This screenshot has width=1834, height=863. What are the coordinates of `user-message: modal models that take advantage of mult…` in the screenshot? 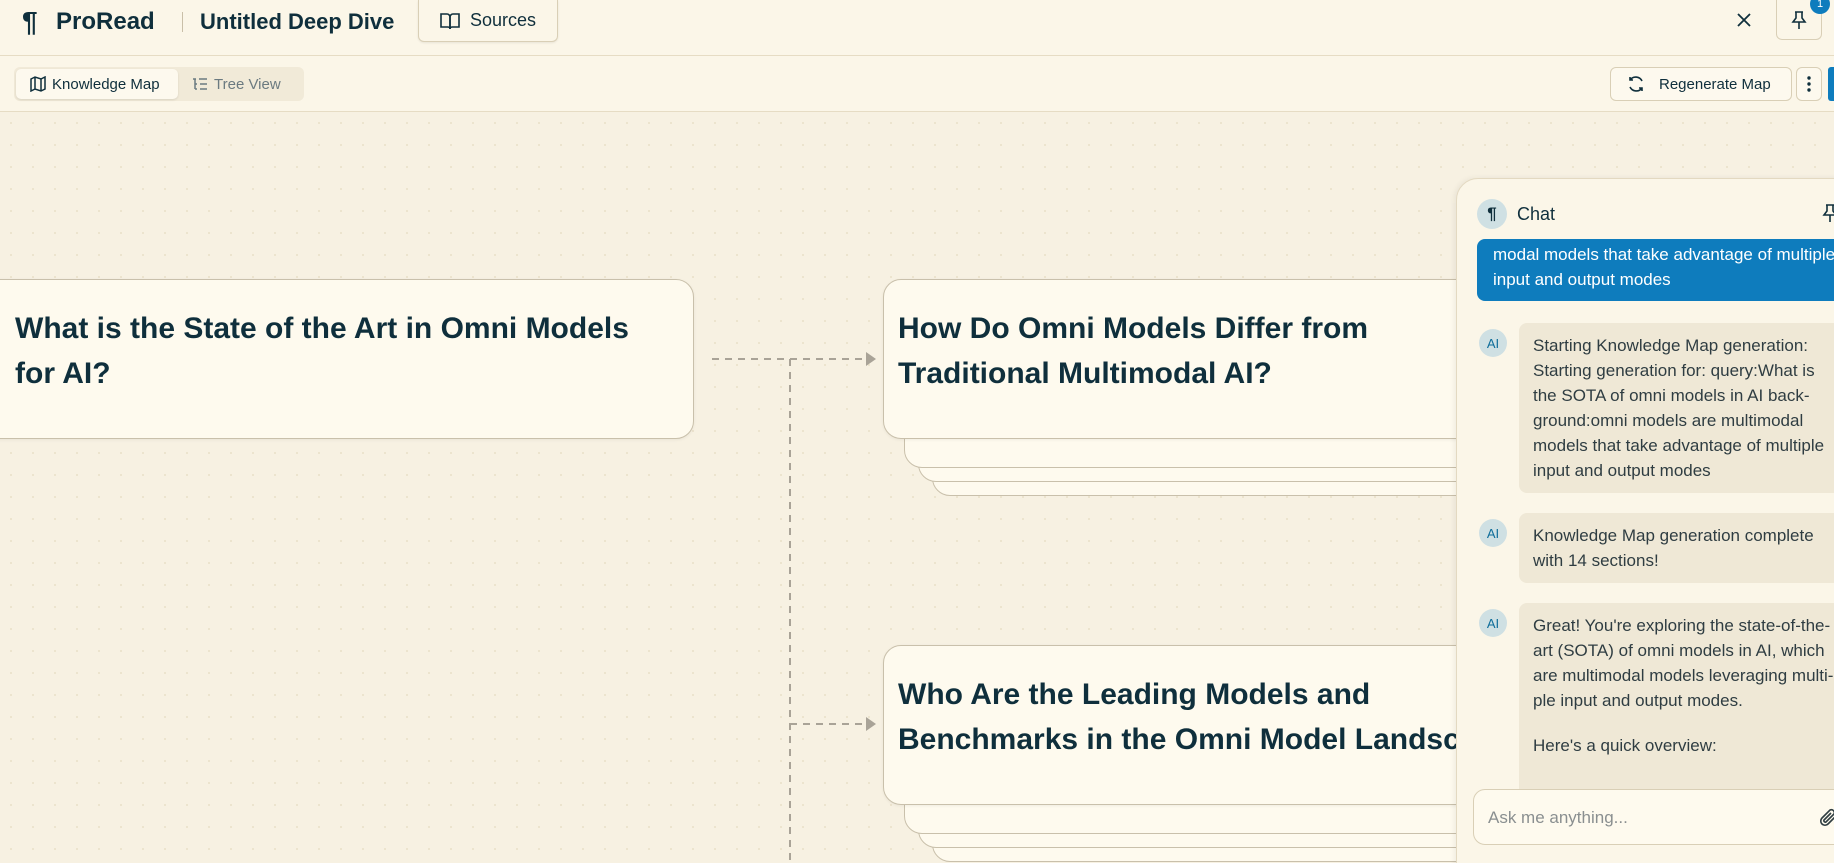 It's located at (1655, 270).